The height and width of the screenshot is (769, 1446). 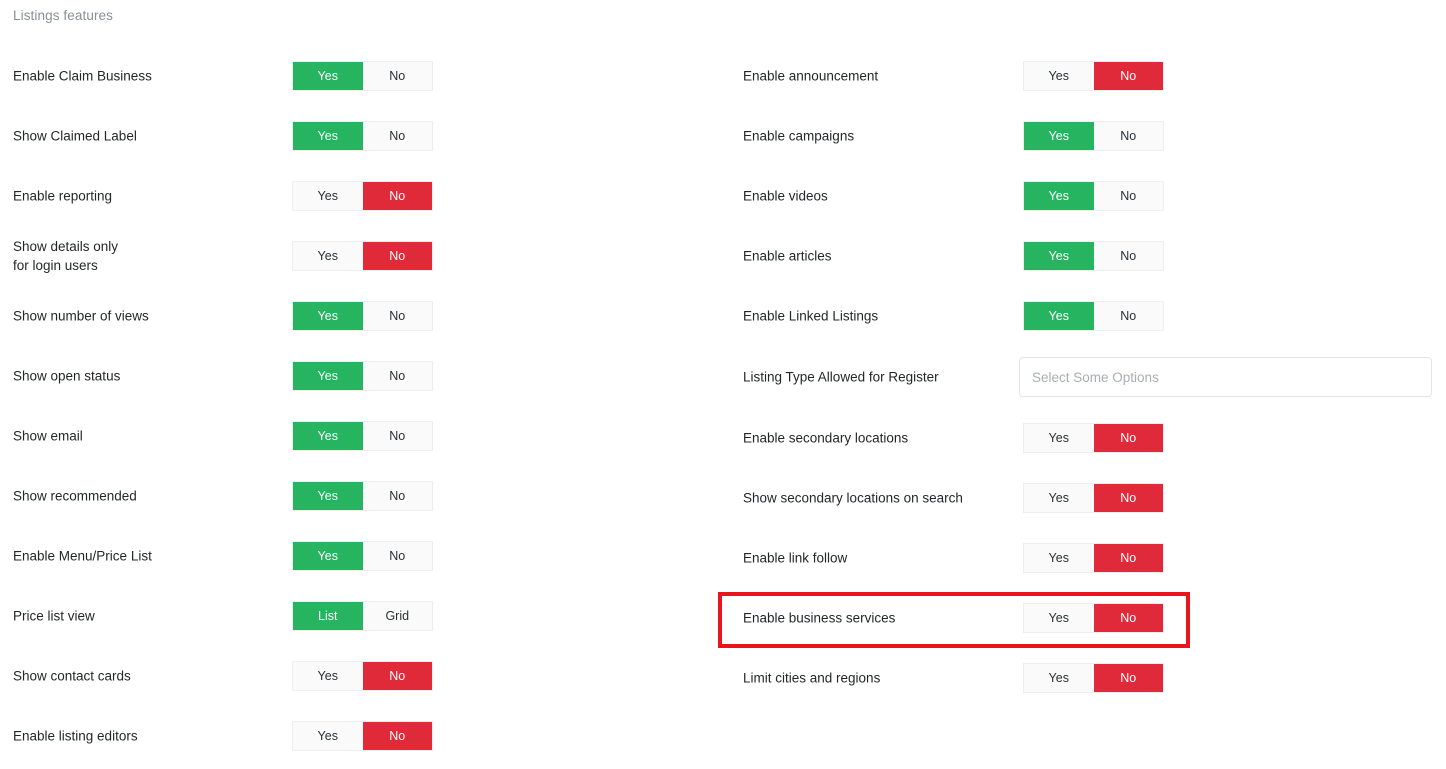 I want to click on select-listing-type-allowed-for-register: Select Some Options, so click(x=1225, y=377).